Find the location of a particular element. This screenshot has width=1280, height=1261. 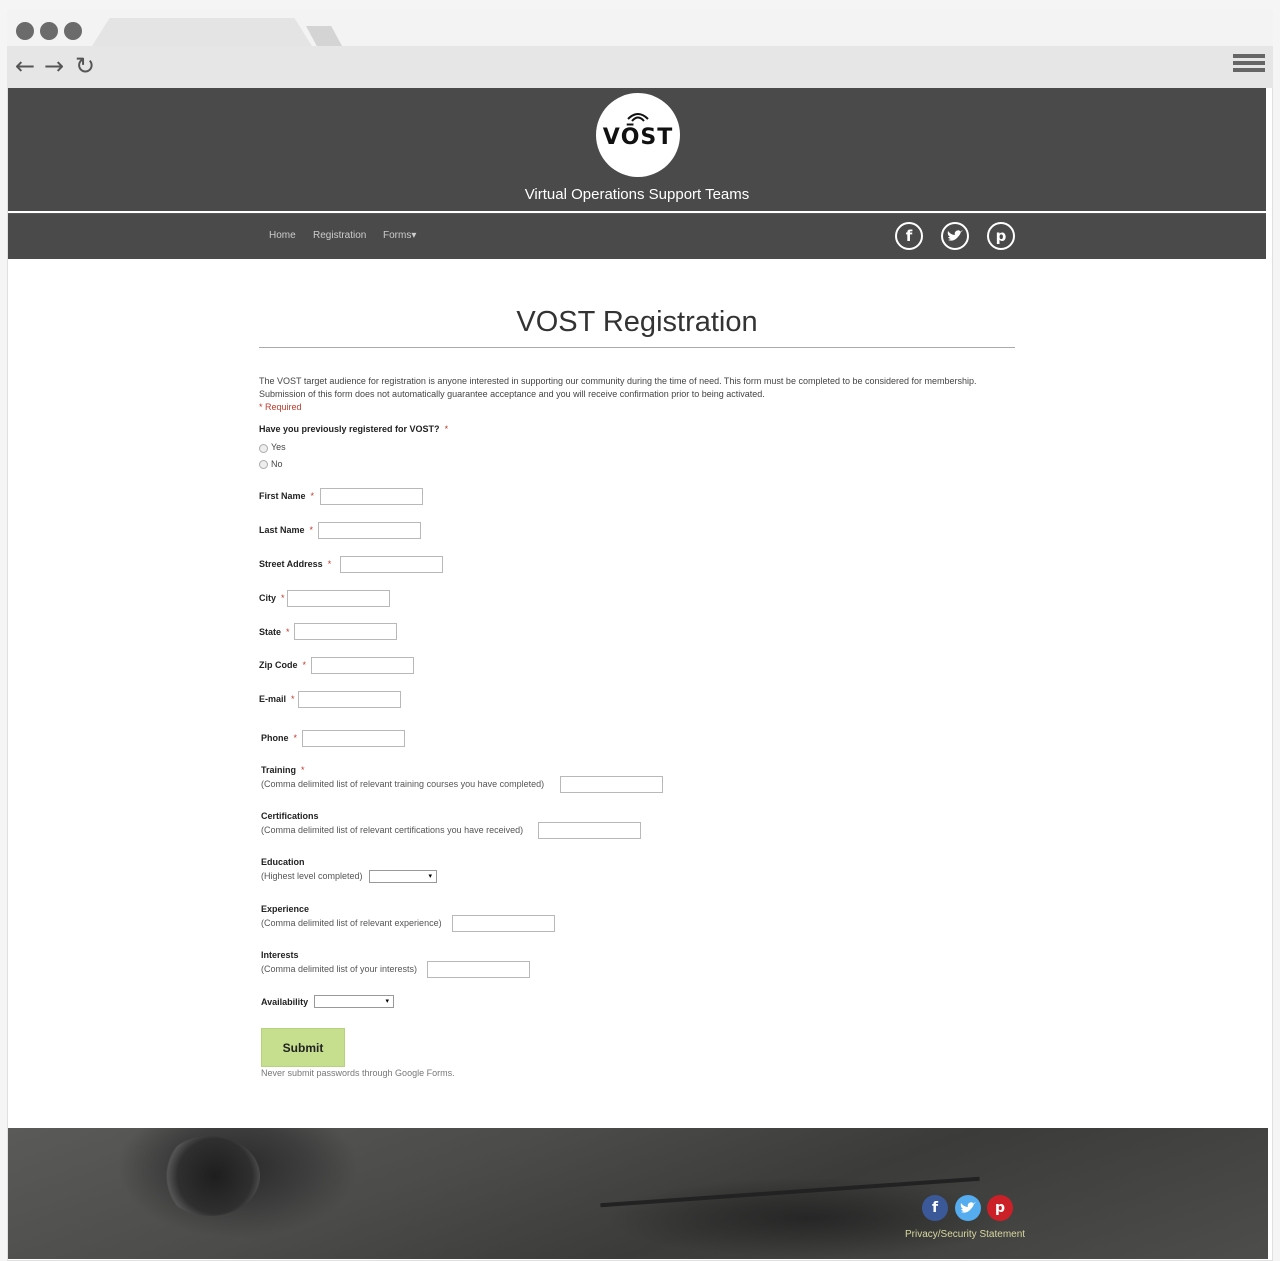

education-label: Education is located at coordinates (283, 862).